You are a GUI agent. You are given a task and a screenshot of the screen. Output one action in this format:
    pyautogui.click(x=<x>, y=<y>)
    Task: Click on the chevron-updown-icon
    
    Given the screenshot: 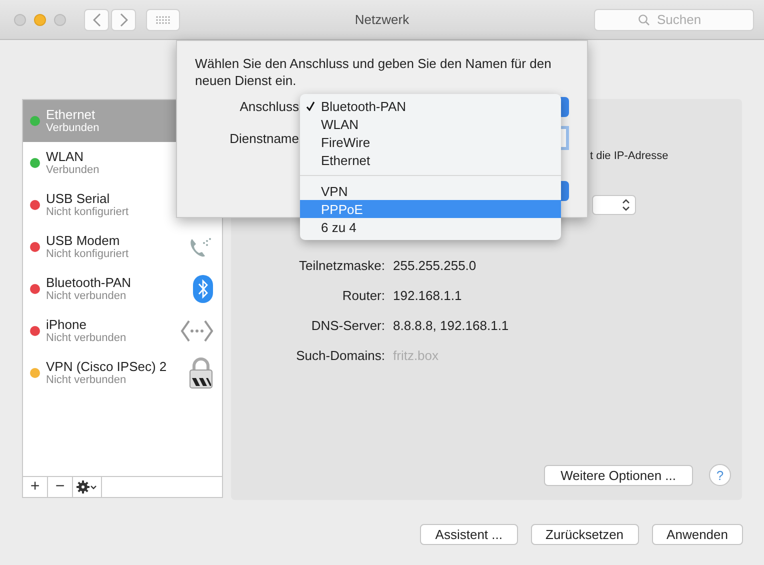 What is the action you would take?
    pyautogui.click(x=626, y=205)
    